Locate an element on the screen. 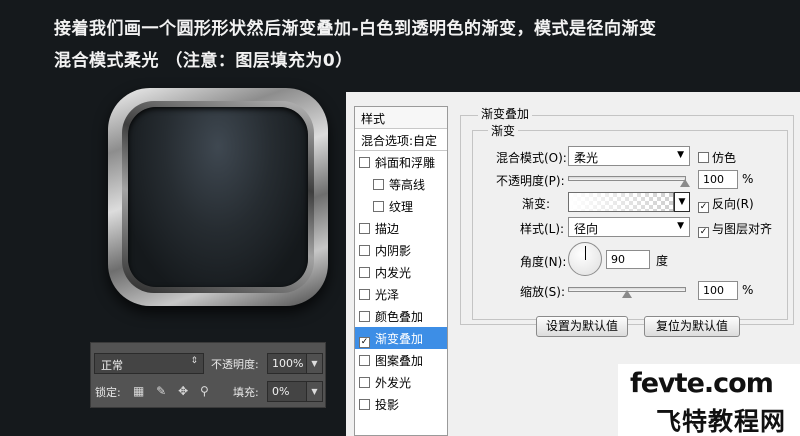 This screenshot has height=436, width=800. section-title: 渐变叠加 is located at coordinates (505, 113).